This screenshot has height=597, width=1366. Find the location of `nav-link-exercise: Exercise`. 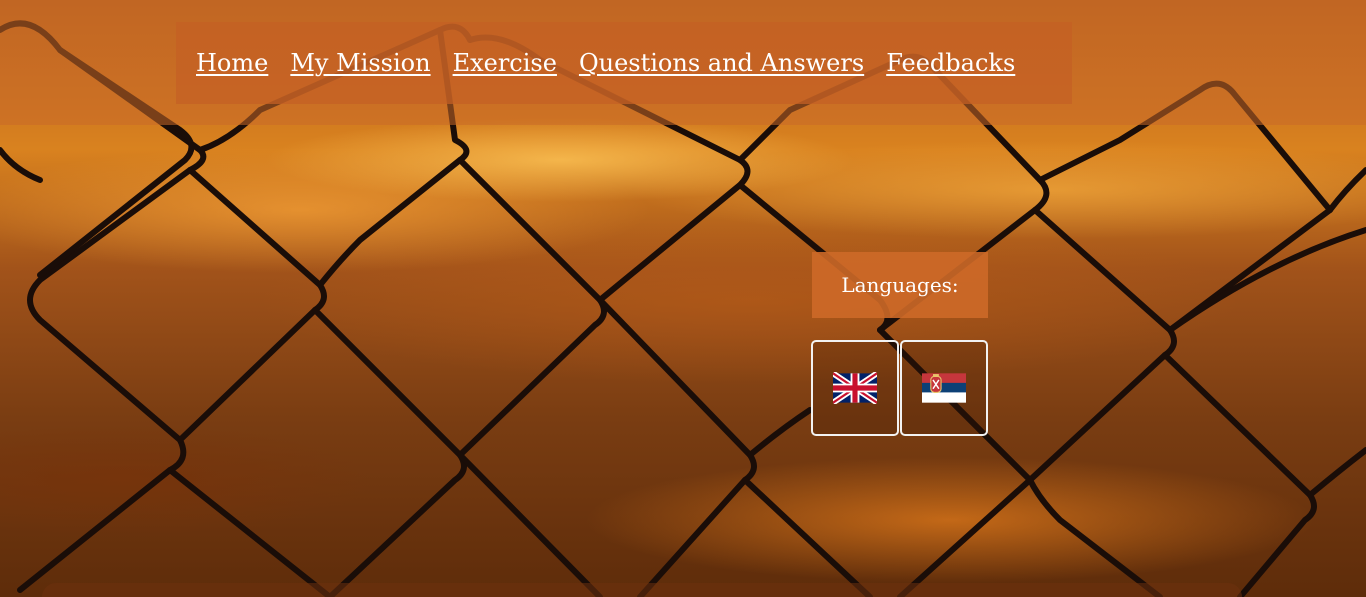

nav-link-exercise: Exercise is located at coordinates (505, 63).